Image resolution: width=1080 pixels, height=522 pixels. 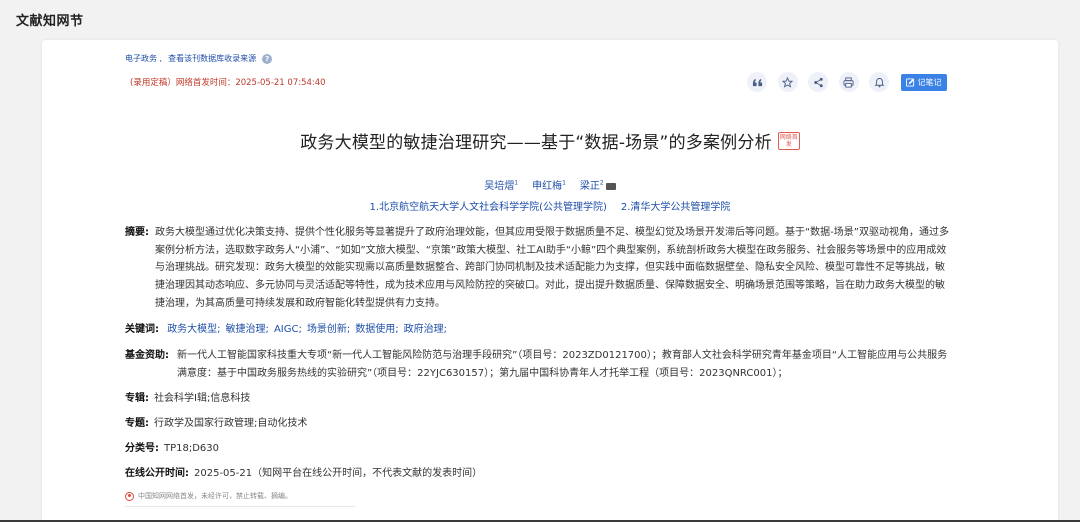 What do you see at coordinates (338, 473) in the screenshot?
I see `online-time-value: 2025-05-21（知网平台在线公开时间，不代表文献的发表时间）` at bounding box center [338, 473].